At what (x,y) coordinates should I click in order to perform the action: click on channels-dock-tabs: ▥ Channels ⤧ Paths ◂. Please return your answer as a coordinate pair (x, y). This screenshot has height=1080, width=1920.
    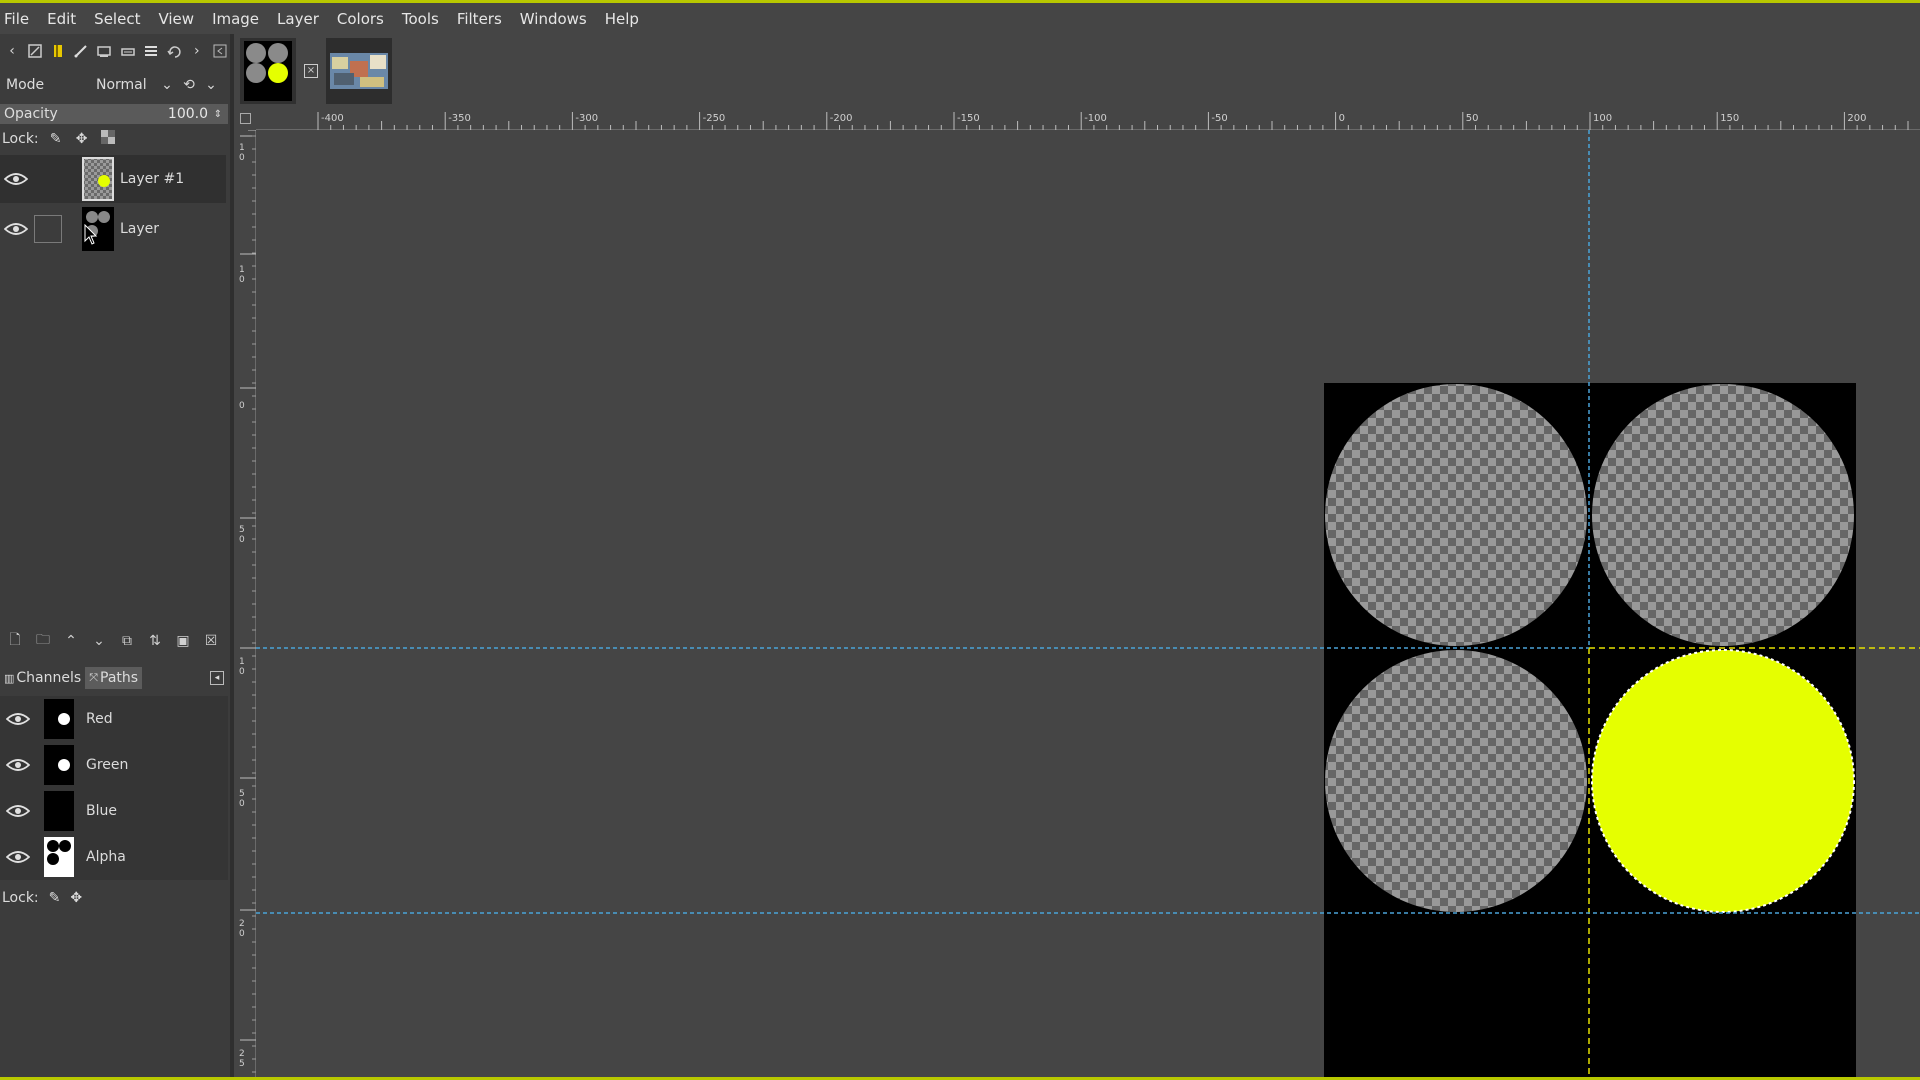
    Looking at the image, I should click on (115, 678).